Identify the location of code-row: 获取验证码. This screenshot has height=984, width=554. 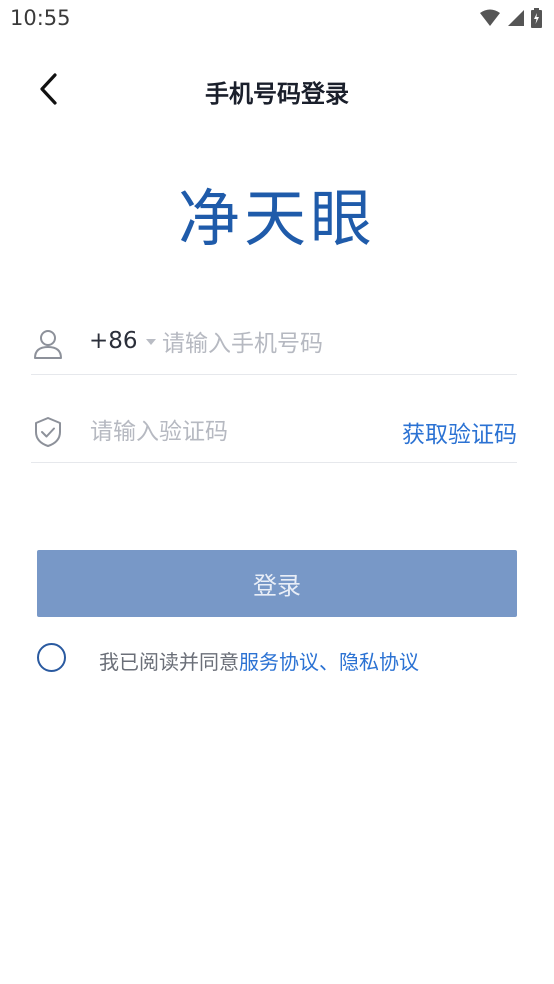
(274, 432).